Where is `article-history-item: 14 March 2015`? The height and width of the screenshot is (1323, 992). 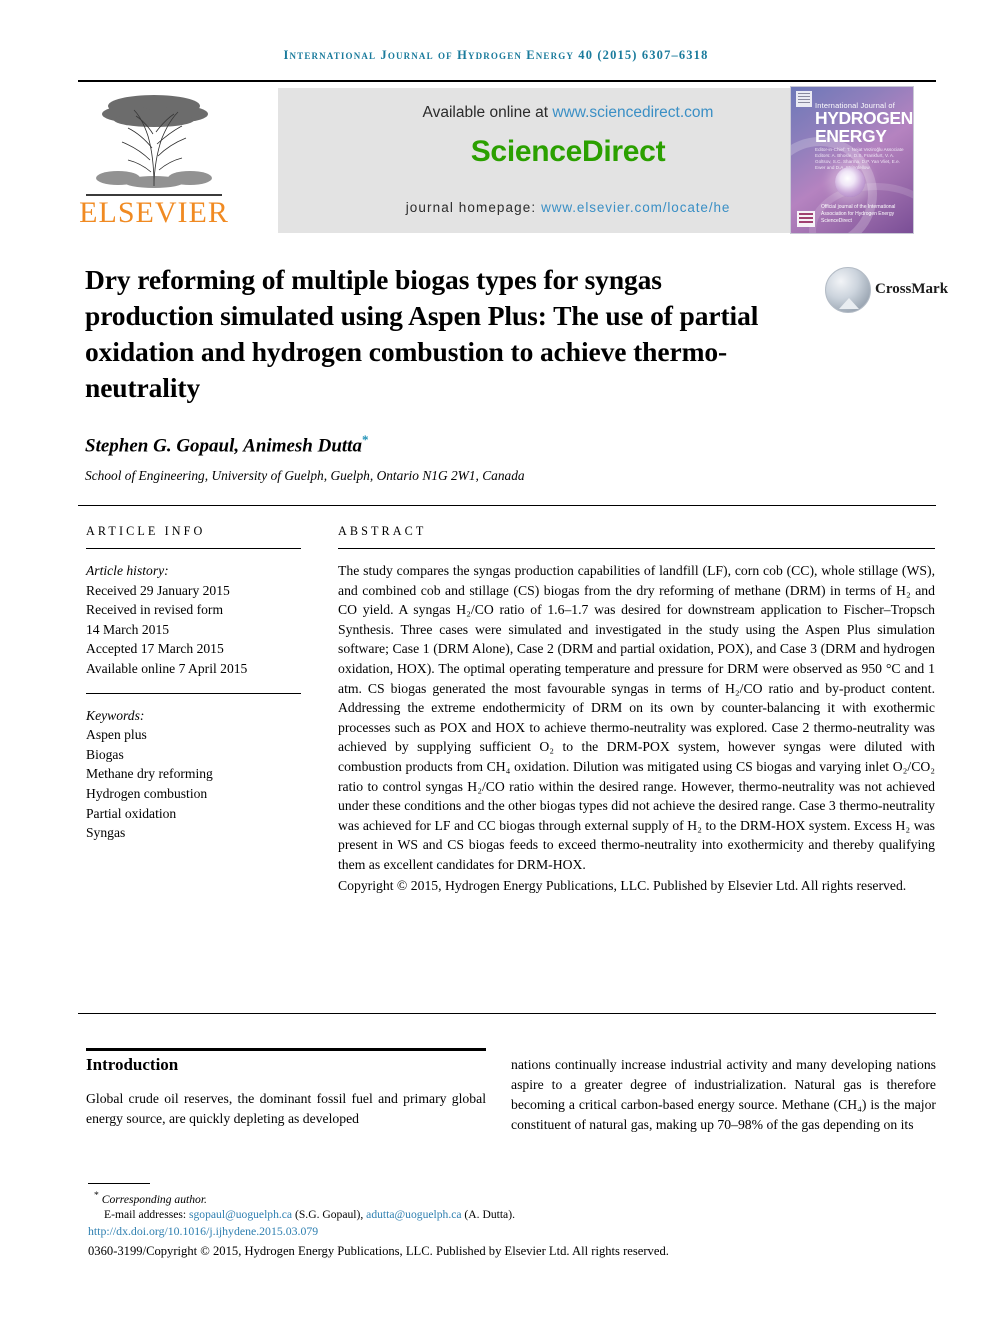 article-history-item: 14 March 2015 is located at coordinates (128, 629).